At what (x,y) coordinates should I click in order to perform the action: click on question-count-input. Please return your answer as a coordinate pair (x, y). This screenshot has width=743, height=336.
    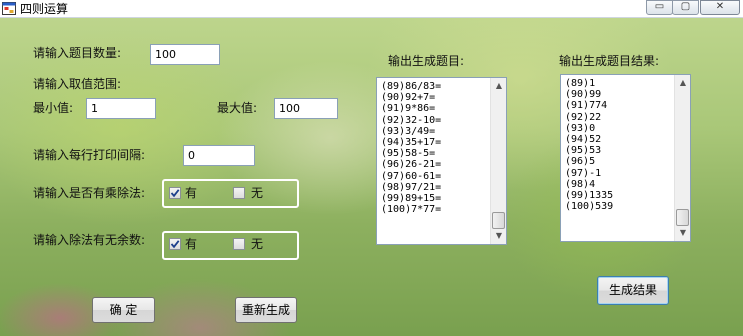
    Looking at the image, I should click on (185, 54).